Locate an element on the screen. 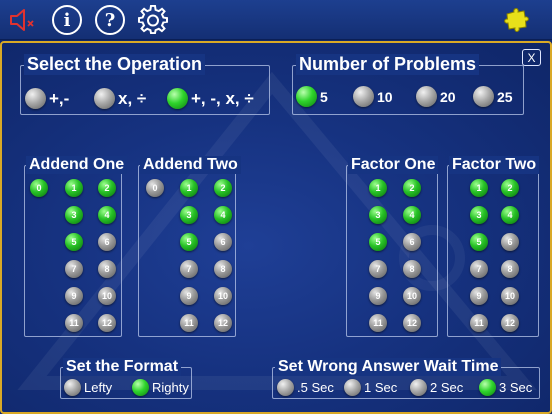  factor-two-number-12: 12 is located at coordinates (510, 323).